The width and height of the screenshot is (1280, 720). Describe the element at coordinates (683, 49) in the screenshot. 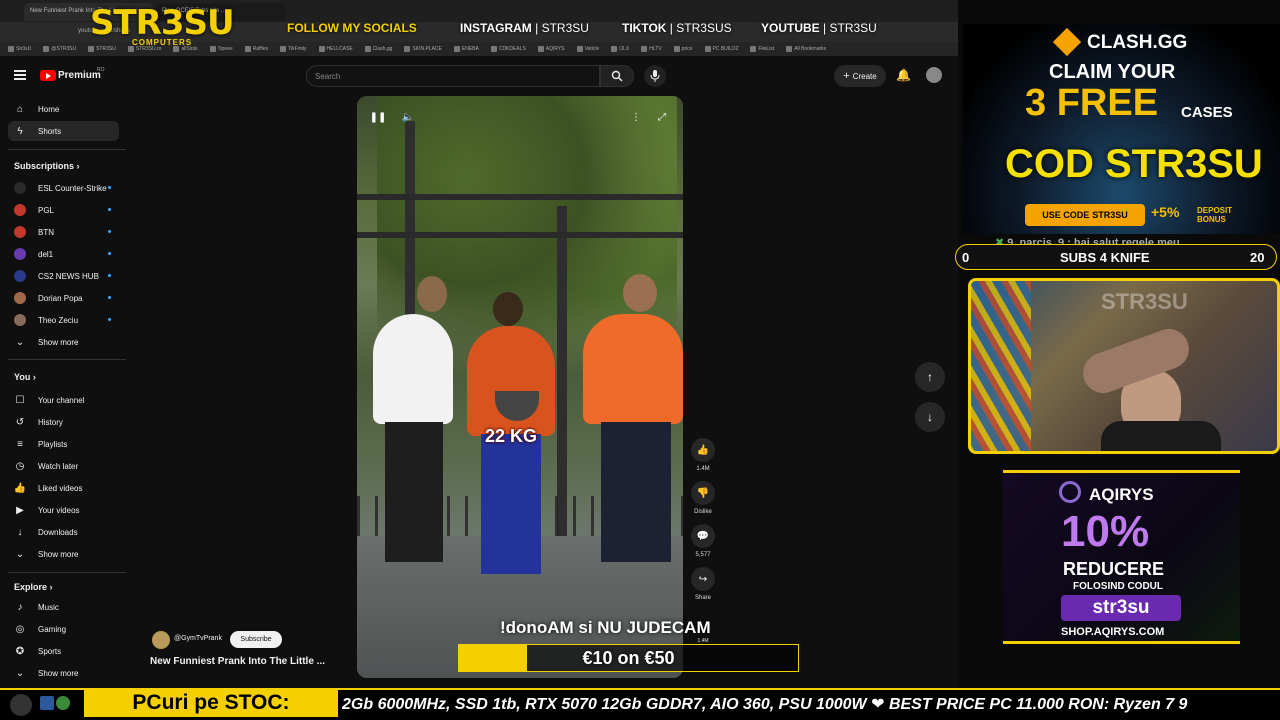

I see `bookmark-item: price` at that location.